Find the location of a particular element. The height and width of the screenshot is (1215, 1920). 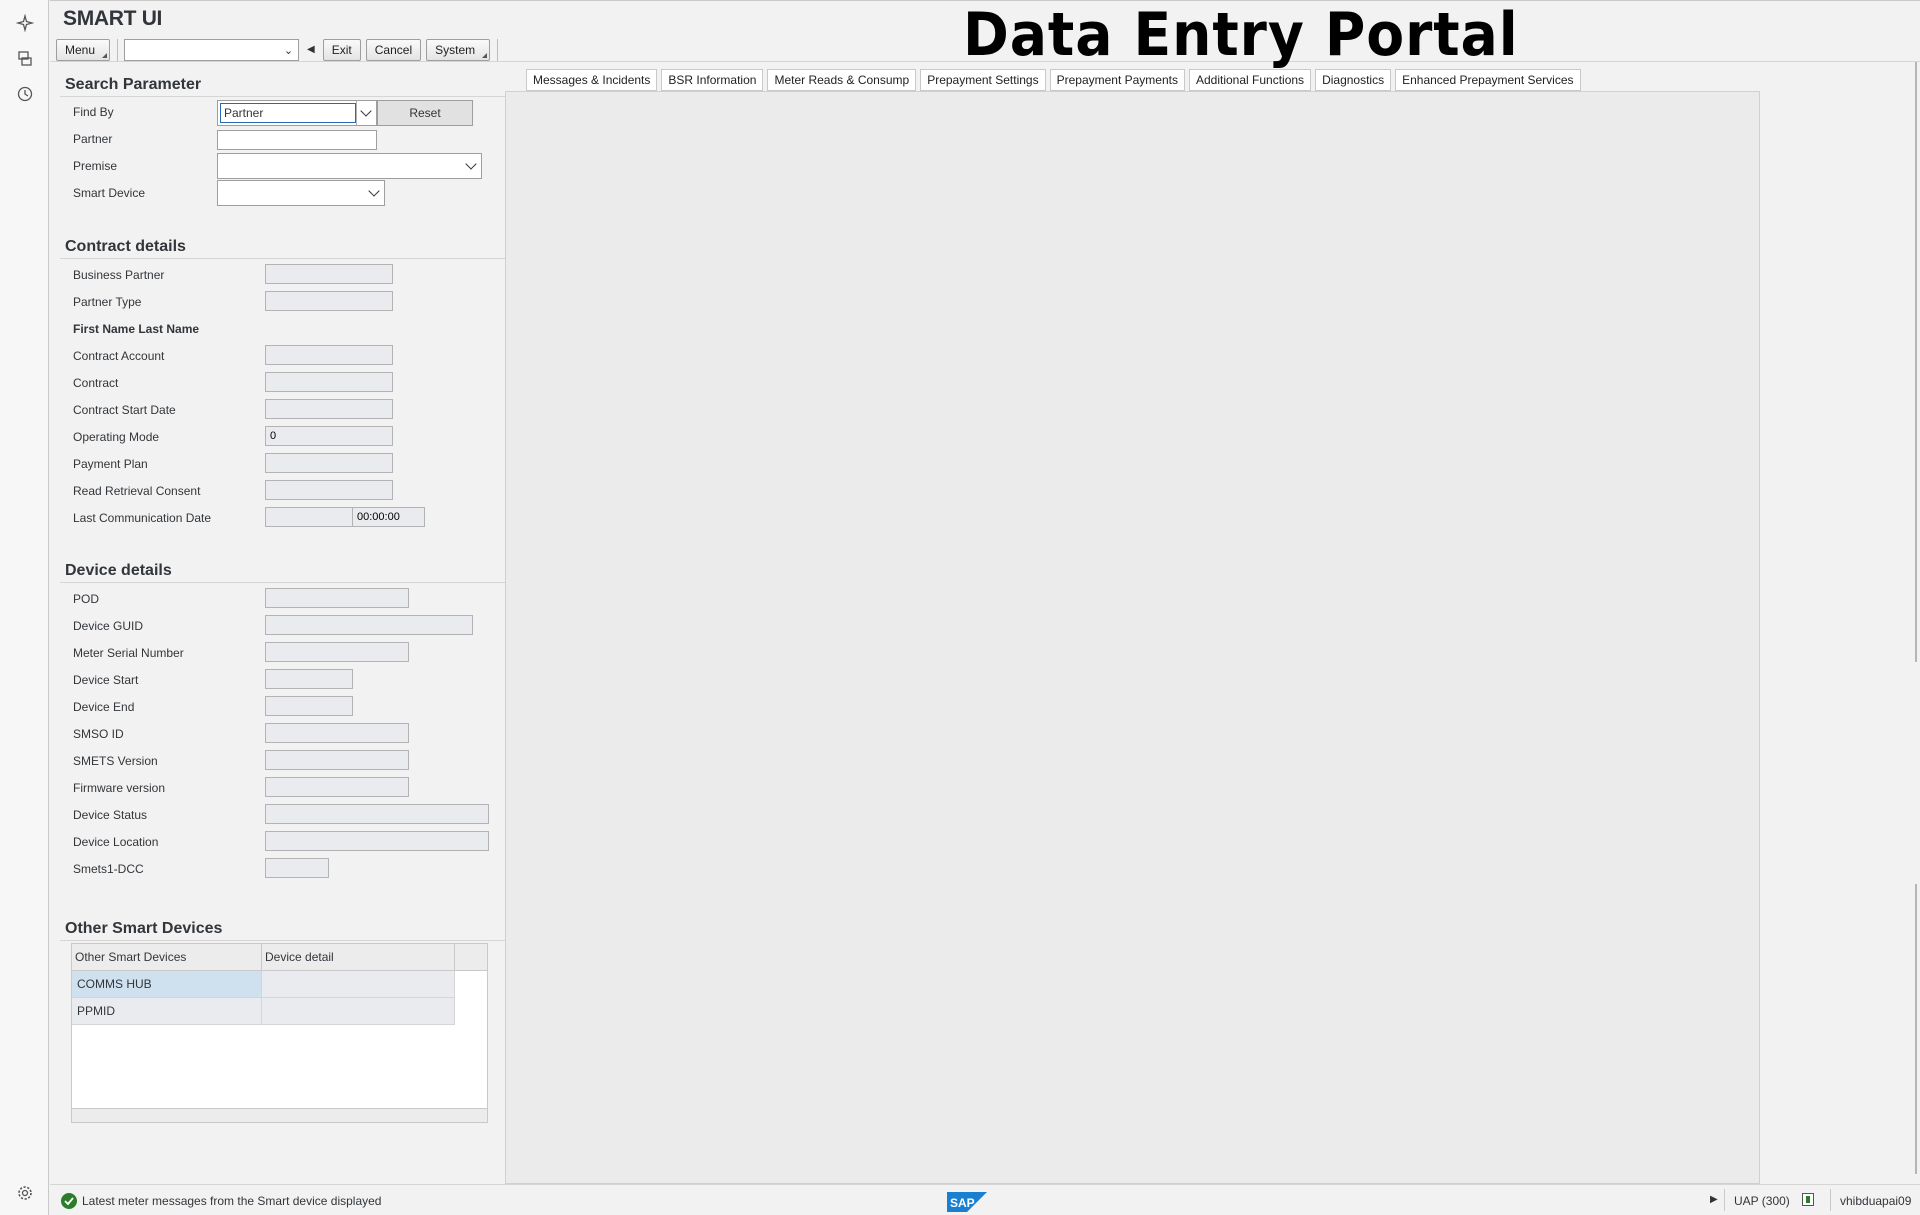

column-header-device: Other Smart Devices is located at coordinates (167, 957).